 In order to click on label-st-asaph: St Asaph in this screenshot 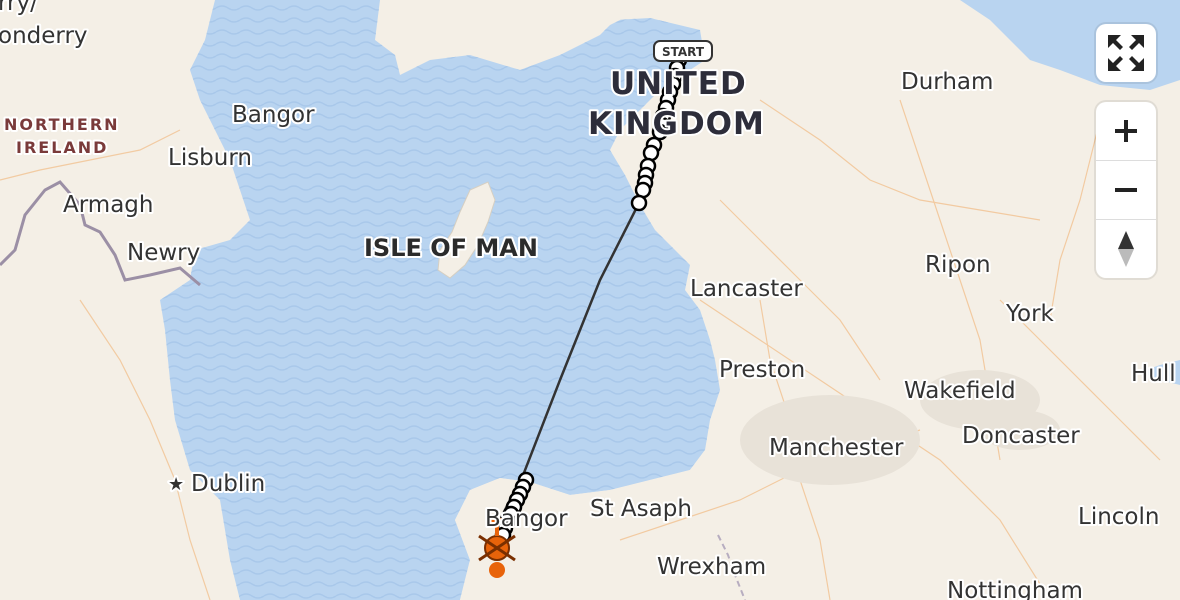, I will do `click(641, 509)`.